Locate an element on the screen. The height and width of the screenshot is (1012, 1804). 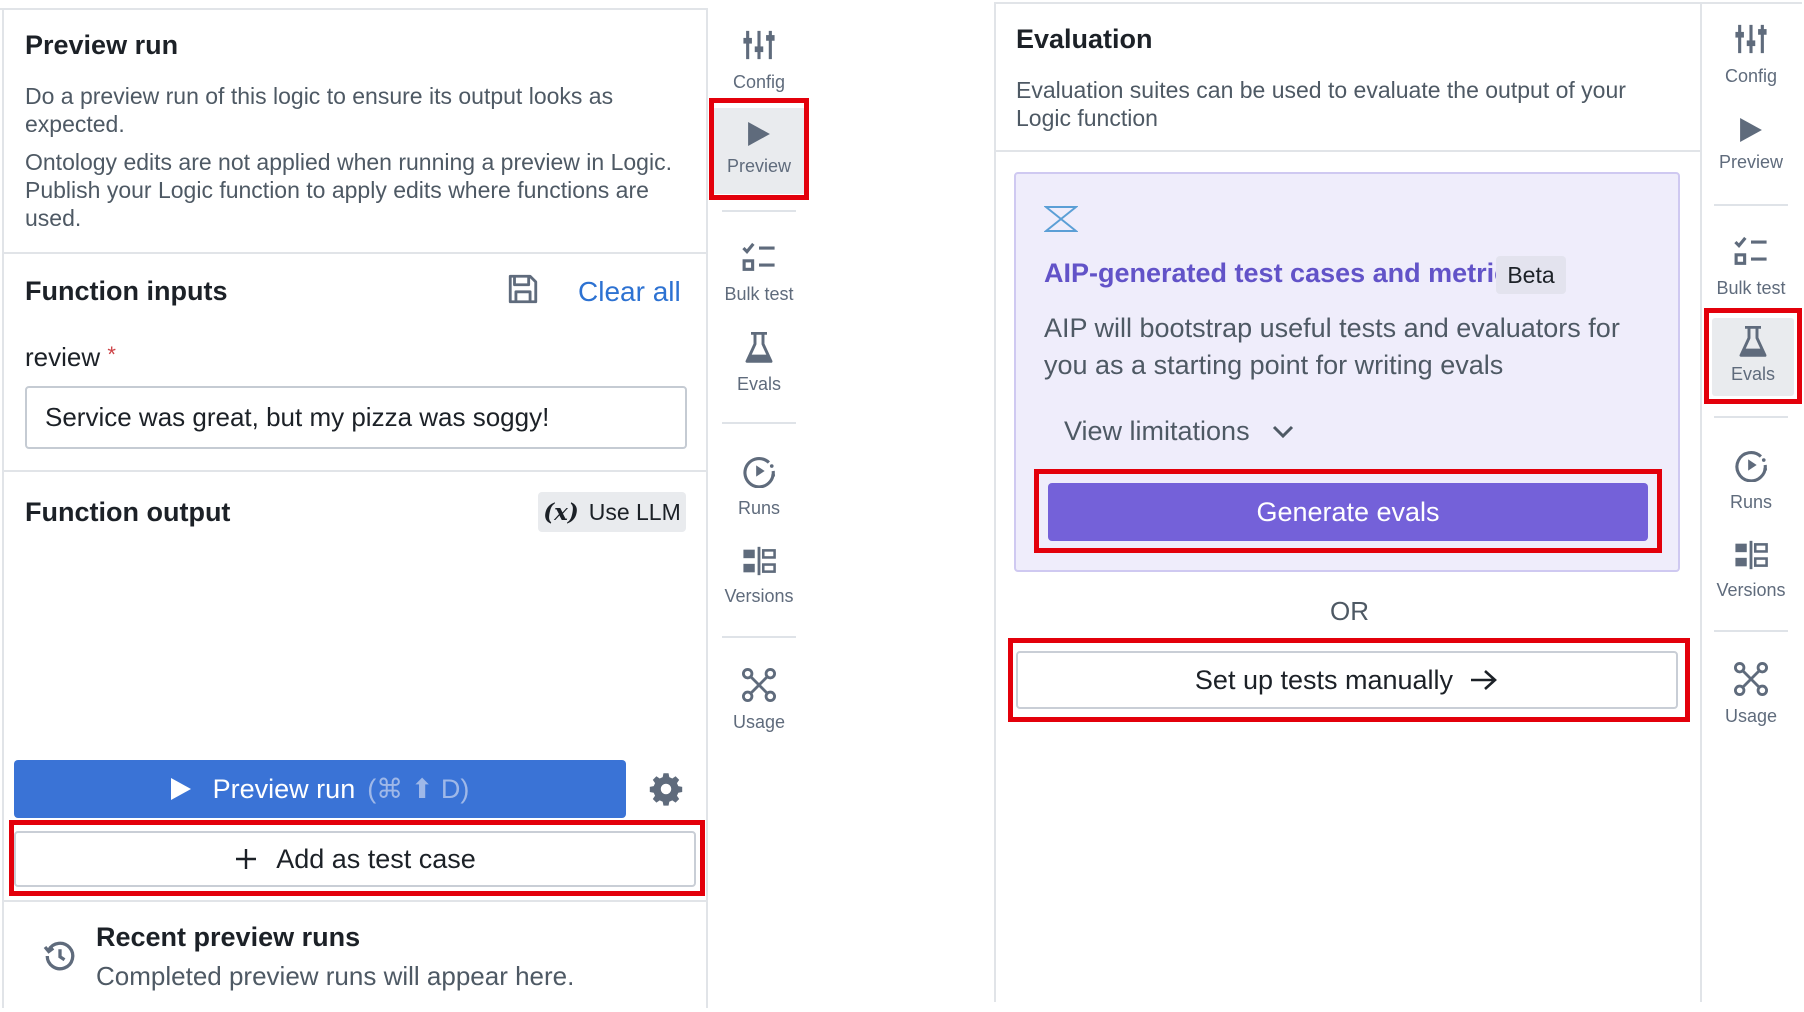
keyboard-shortcut: (⌘ ⬆ D) is located at coordinates (418, 788).